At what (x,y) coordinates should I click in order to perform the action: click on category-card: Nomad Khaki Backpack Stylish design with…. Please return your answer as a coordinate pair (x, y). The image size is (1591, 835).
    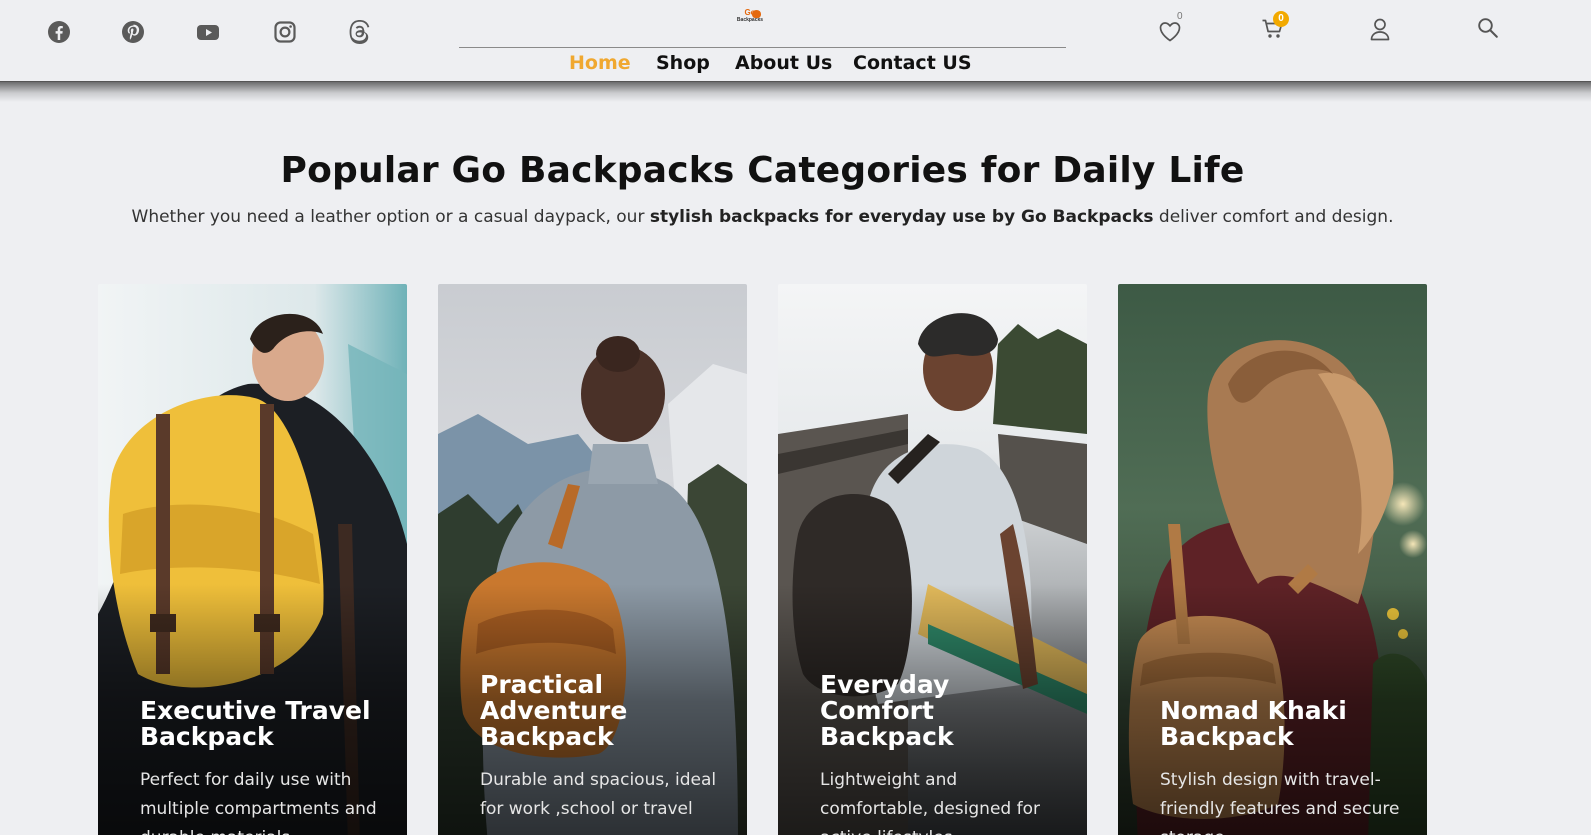
    Looking at the image, I should click on (1272, 559).